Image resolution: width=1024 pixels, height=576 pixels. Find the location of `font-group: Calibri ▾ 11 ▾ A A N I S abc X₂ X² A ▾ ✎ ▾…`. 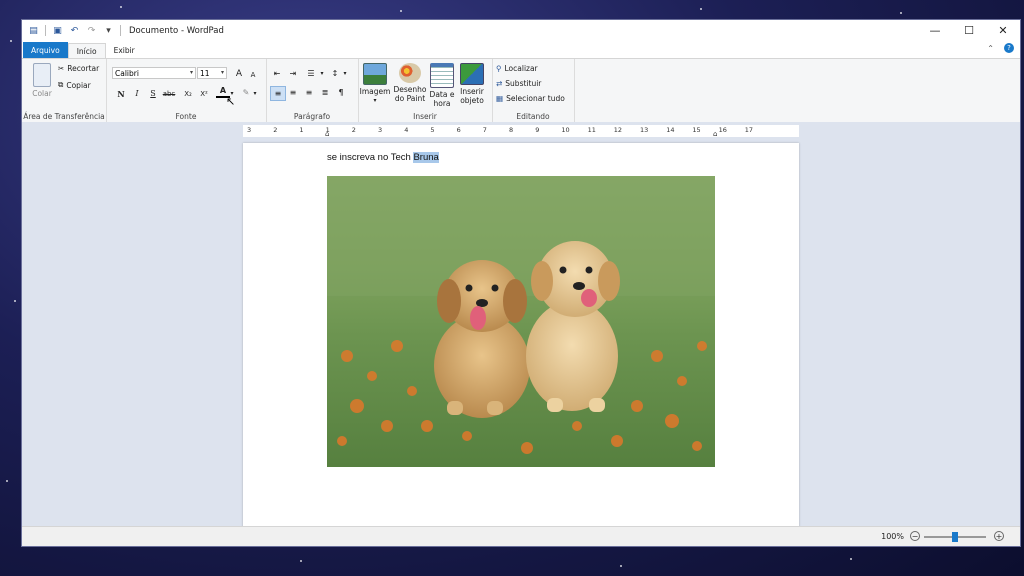

font-group: Calibri ▾ 11 ▾ A A N I S abc X₂ X² A ▾ ✎ ▾… is located at coordinates (186, 91).